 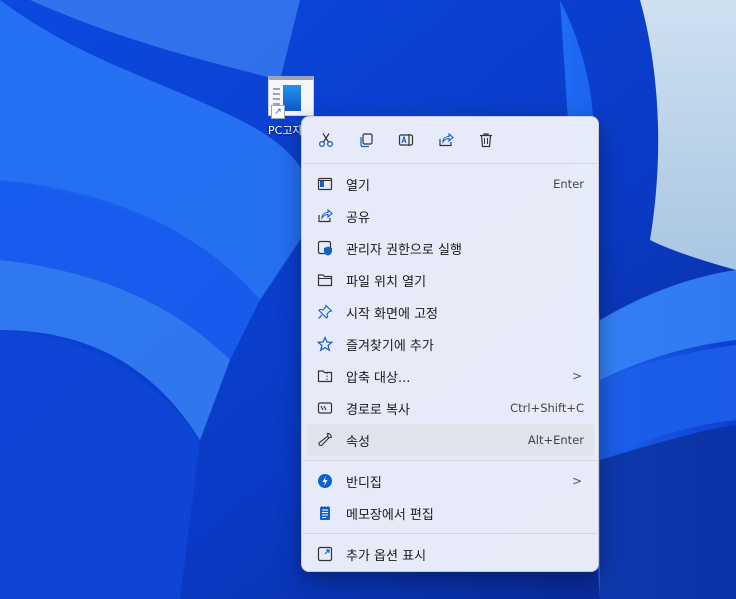 I want to click on expand-icon, so click(x=325, y=554).